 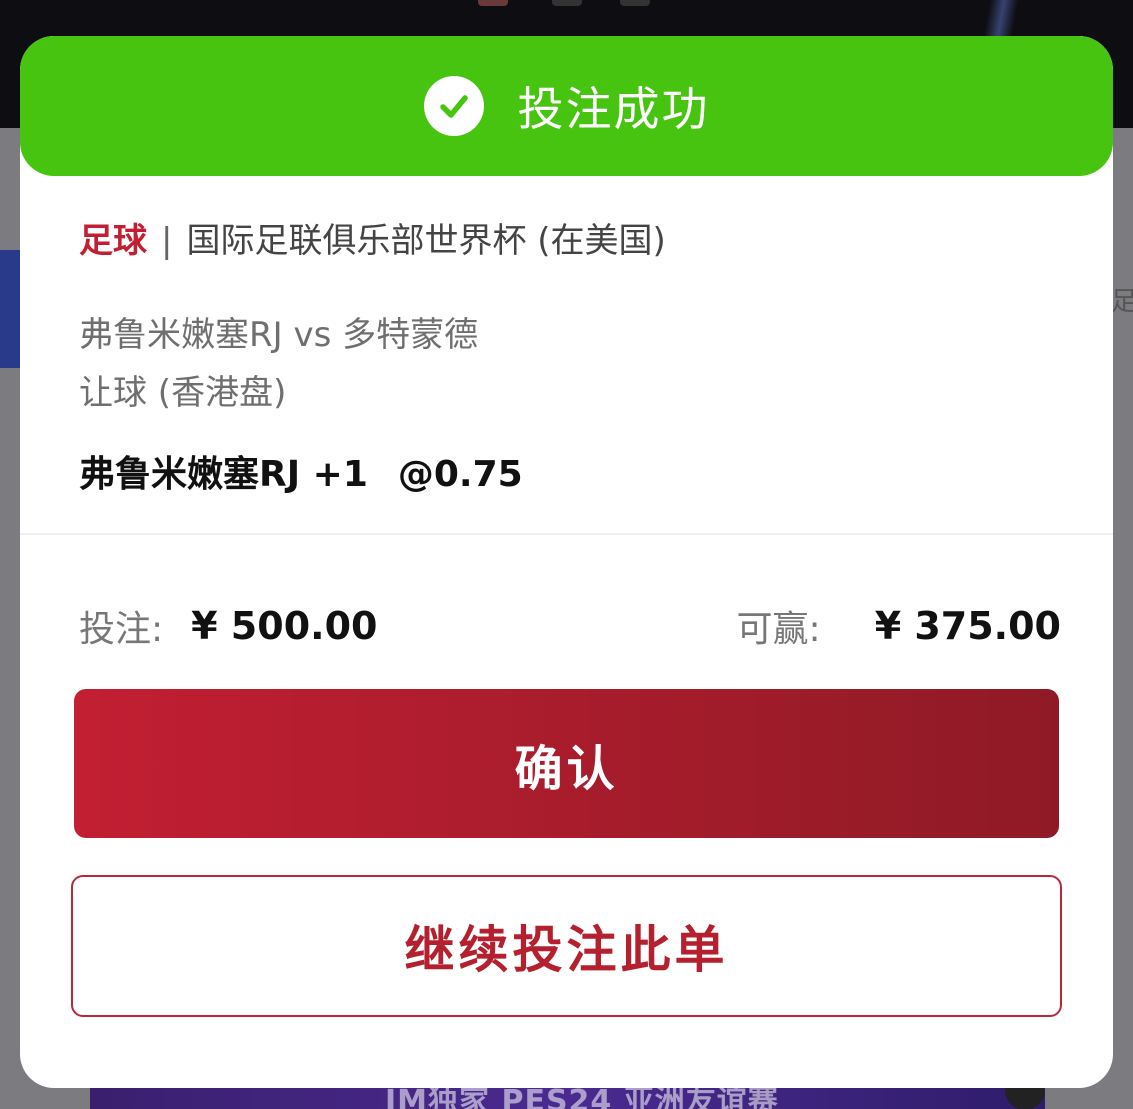 I want to click on background-side-accent, so click(x=10, y=309).